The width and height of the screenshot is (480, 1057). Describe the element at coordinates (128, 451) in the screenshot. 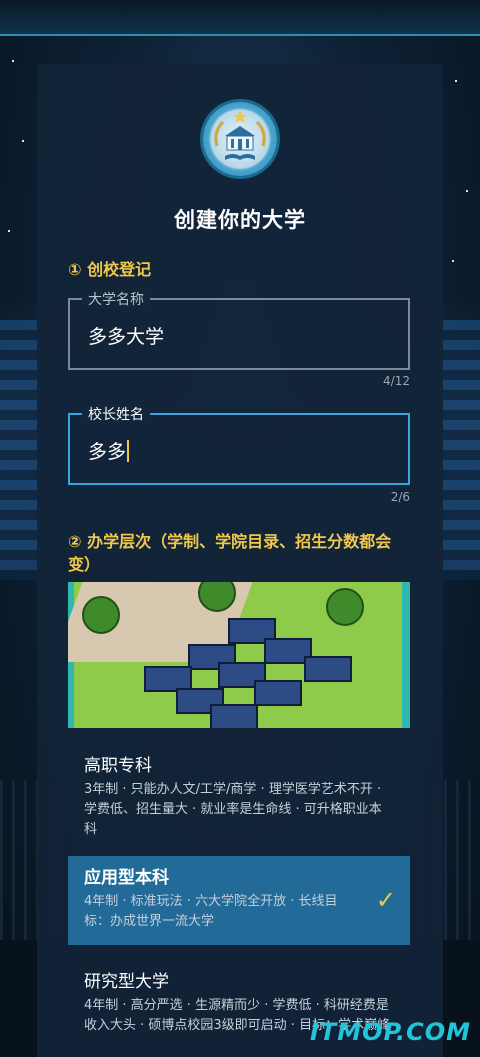

I see `text-cursor` at that location.